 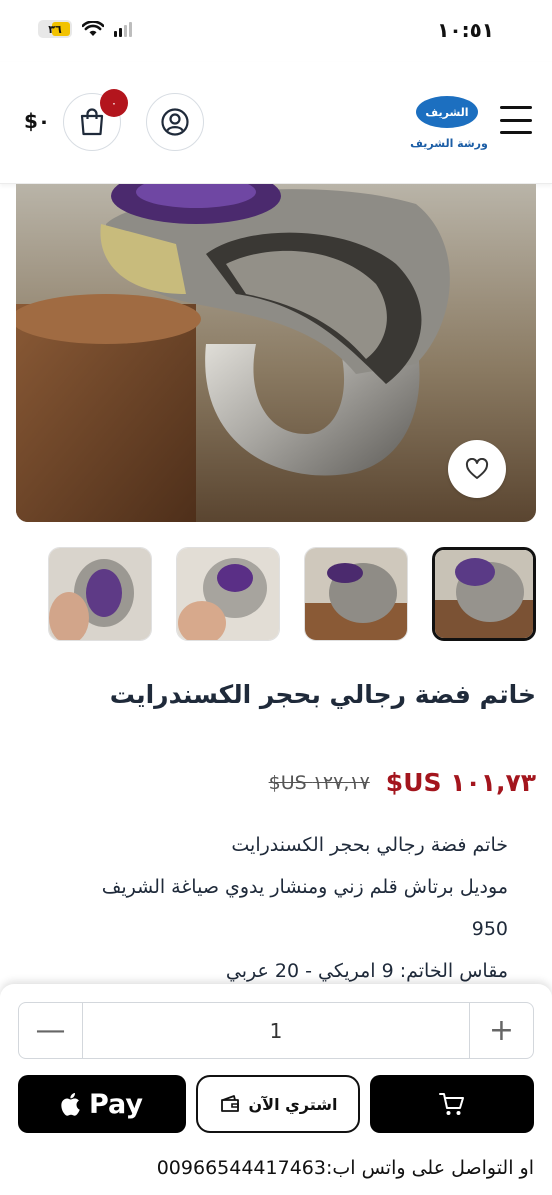 What do you see at coordinates (123, 29) in the screenshot?
I see `signal-icon` at bounding box center [123, 29].